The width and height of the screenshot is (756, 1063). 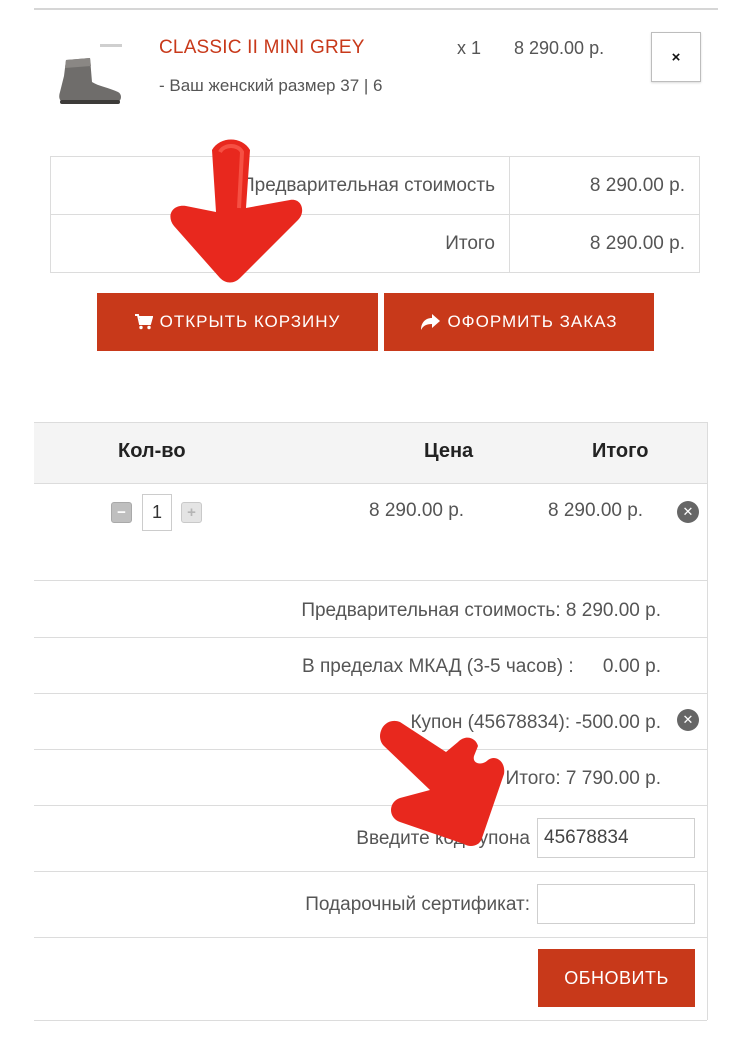 I want to click on coupon-code-input, so click(x=616, y=838).